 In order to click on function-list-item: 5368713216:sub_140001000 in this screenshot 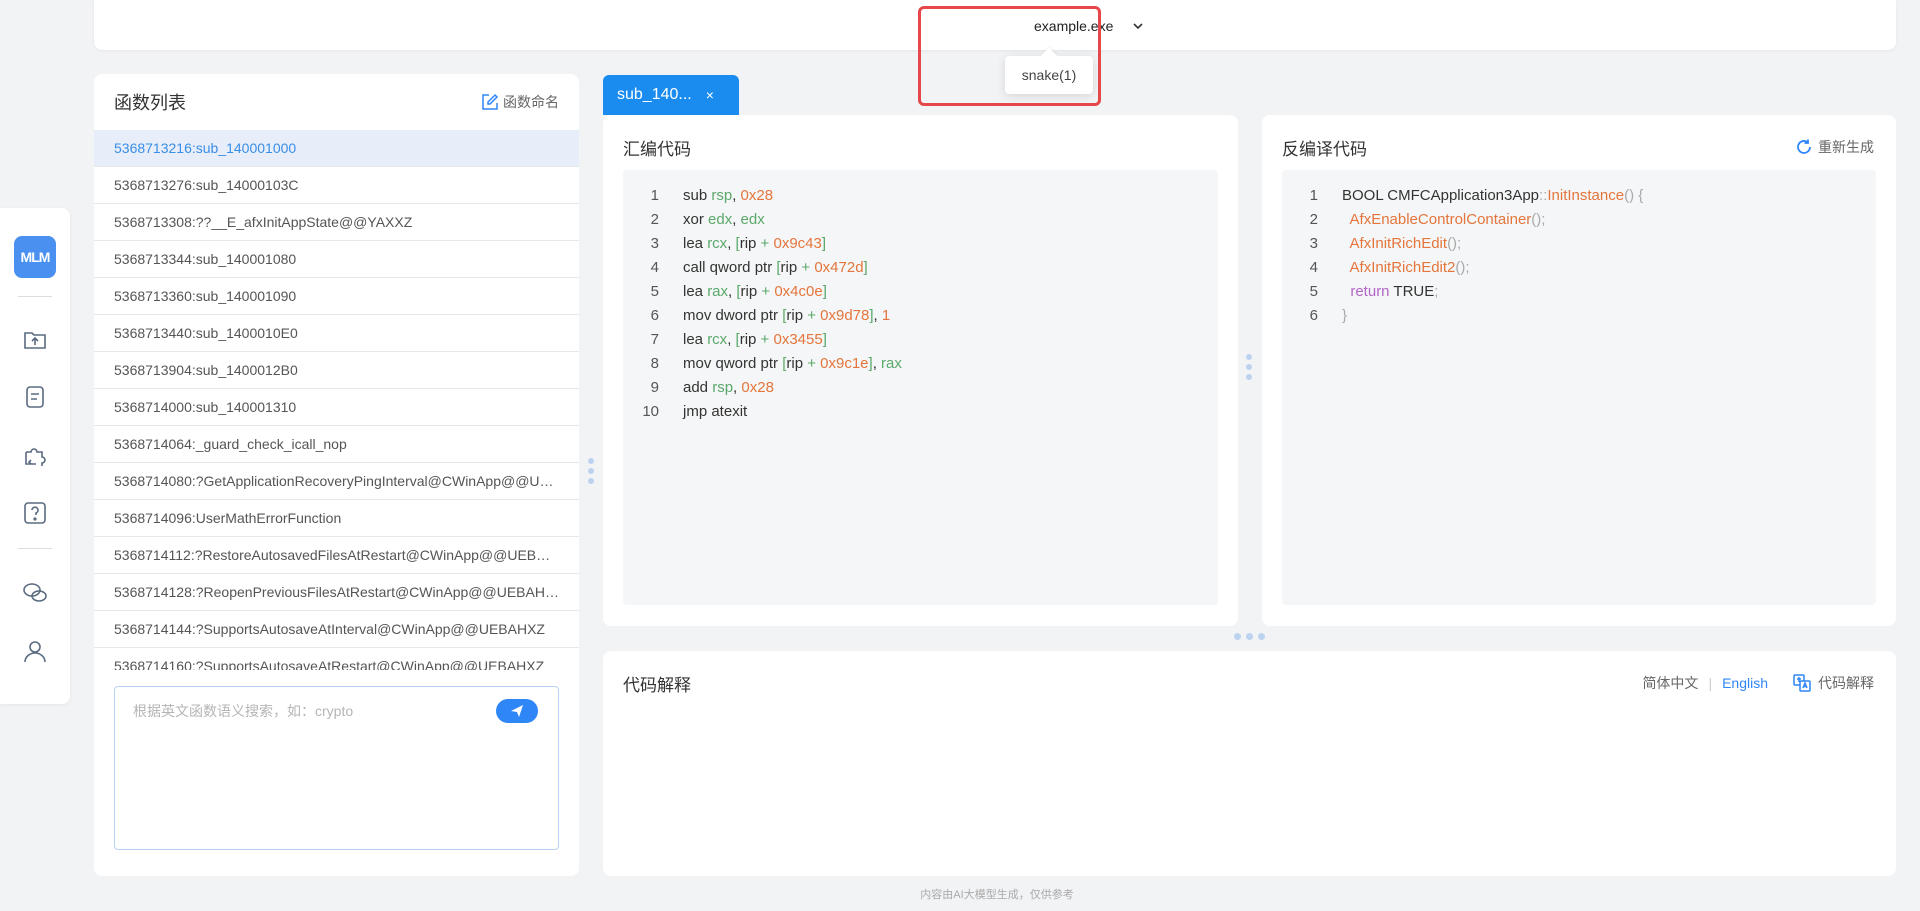, I will do `click(336, 148)`.